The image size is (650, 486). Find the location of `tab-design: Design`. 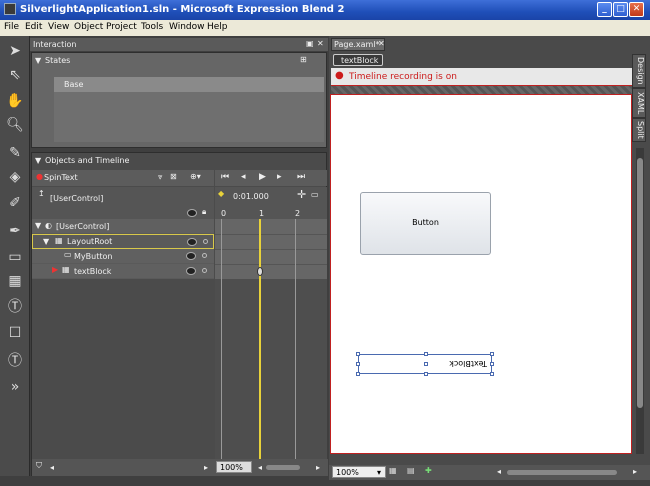

tab-design: Design is located at coordinates (639, 71).